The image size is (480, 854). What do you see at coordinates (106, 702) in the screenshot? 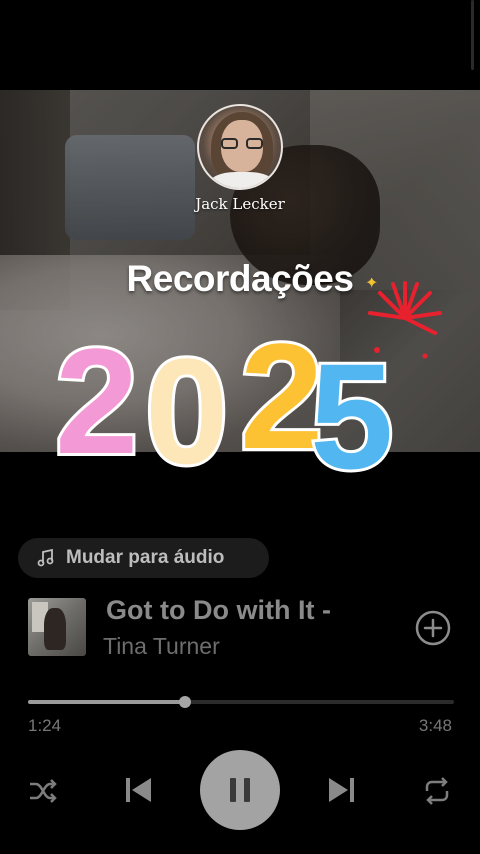
I see `progress-fill` at bounding box center [106, 702].